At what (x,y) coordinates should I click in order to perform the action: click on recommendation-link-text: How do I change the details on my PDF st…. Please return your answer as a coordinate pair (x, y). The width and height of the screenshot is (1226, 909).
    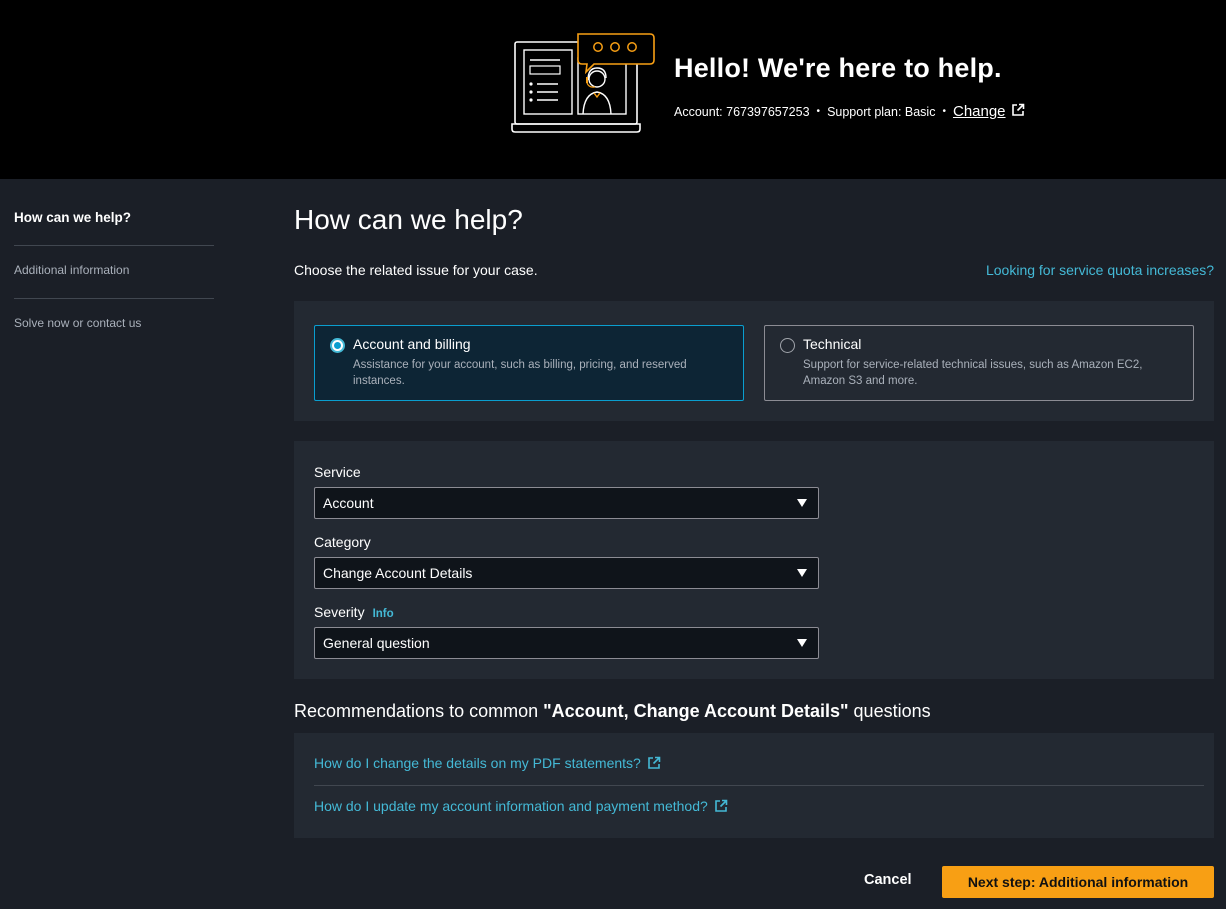
    Looking at the image, I should click on (477, 763).